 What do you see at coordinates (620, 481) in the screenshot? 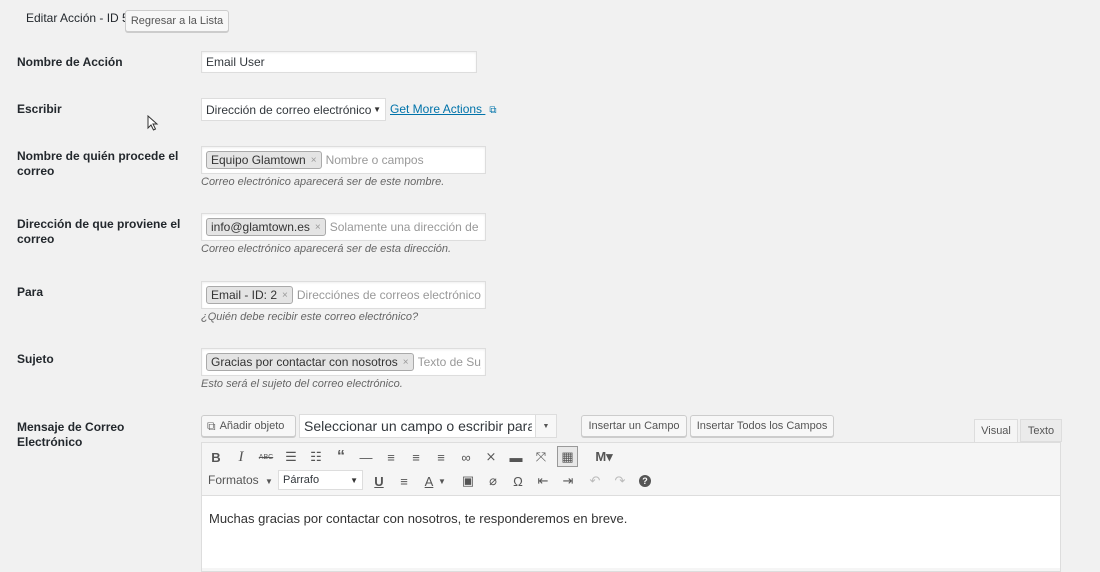
I see `redo-icon: ↷` at bounding box center [620, 481].